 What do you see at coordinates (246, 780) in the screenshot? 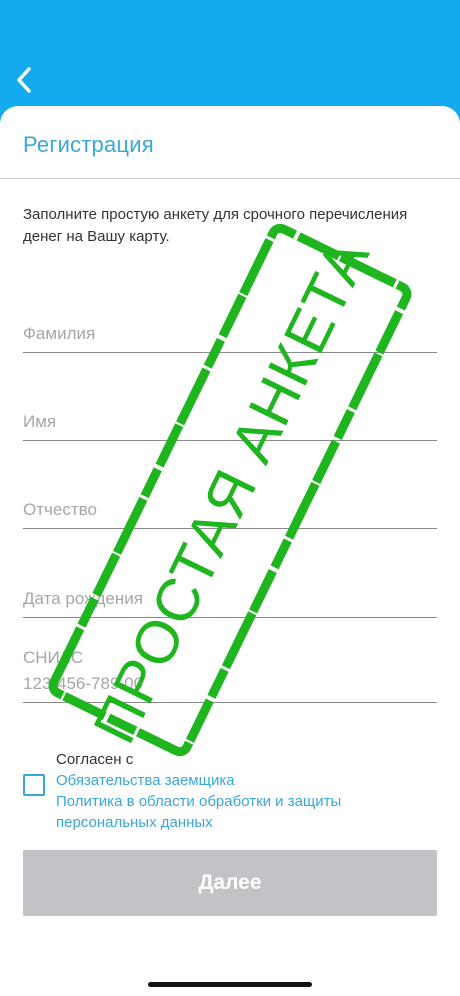
I see `borrower-obligations-link: Обязательства заемщика` at bounding box center [246, 780].